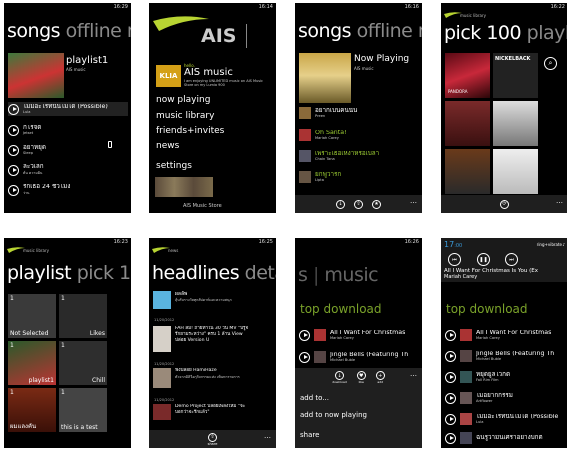  What do you see at coordinates (309, 435) in the screenshot?
I see `menu-share: share` at bounding box center [309, 435].